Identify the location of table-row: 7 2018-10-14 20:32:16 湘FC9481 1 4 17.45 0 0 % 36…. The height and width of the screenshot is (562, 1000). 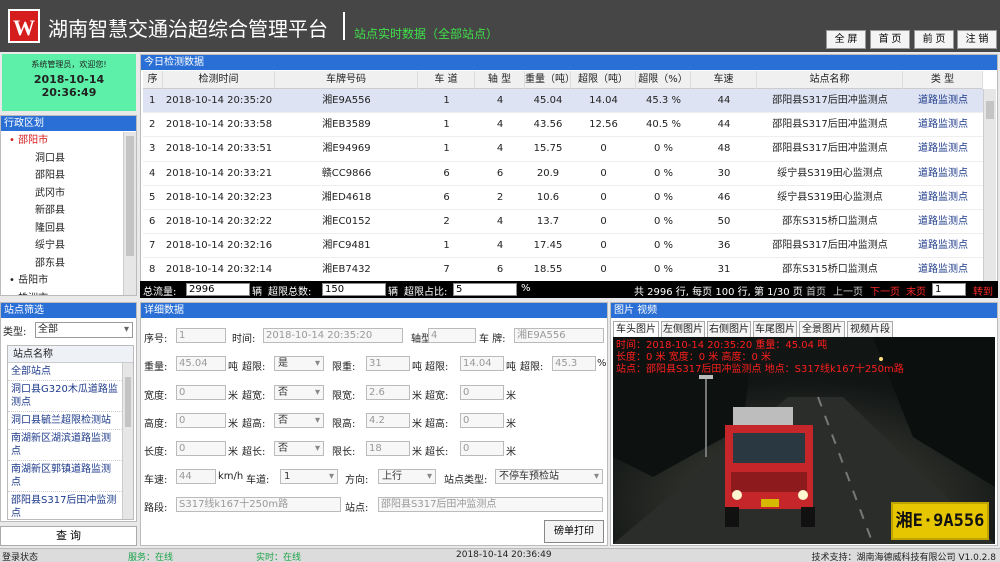
(563, 246).